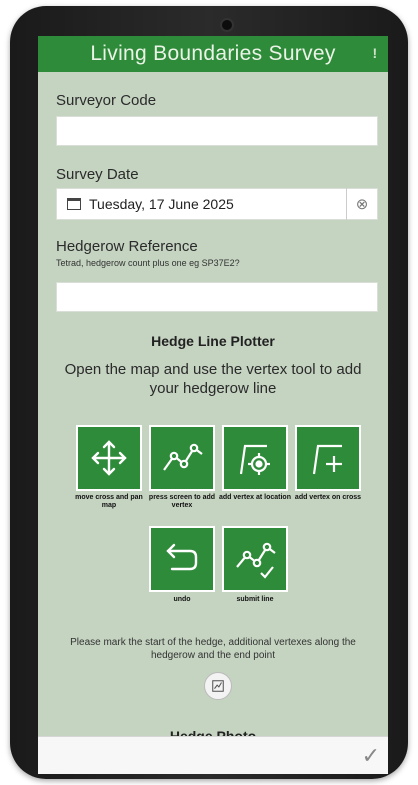 The height and width of the screenshot is (785, 418). What do you see at coordinates (97, 174) in the screenshot?
I see `survey-date-label: Survey Date` at bounding box center [97, 174].